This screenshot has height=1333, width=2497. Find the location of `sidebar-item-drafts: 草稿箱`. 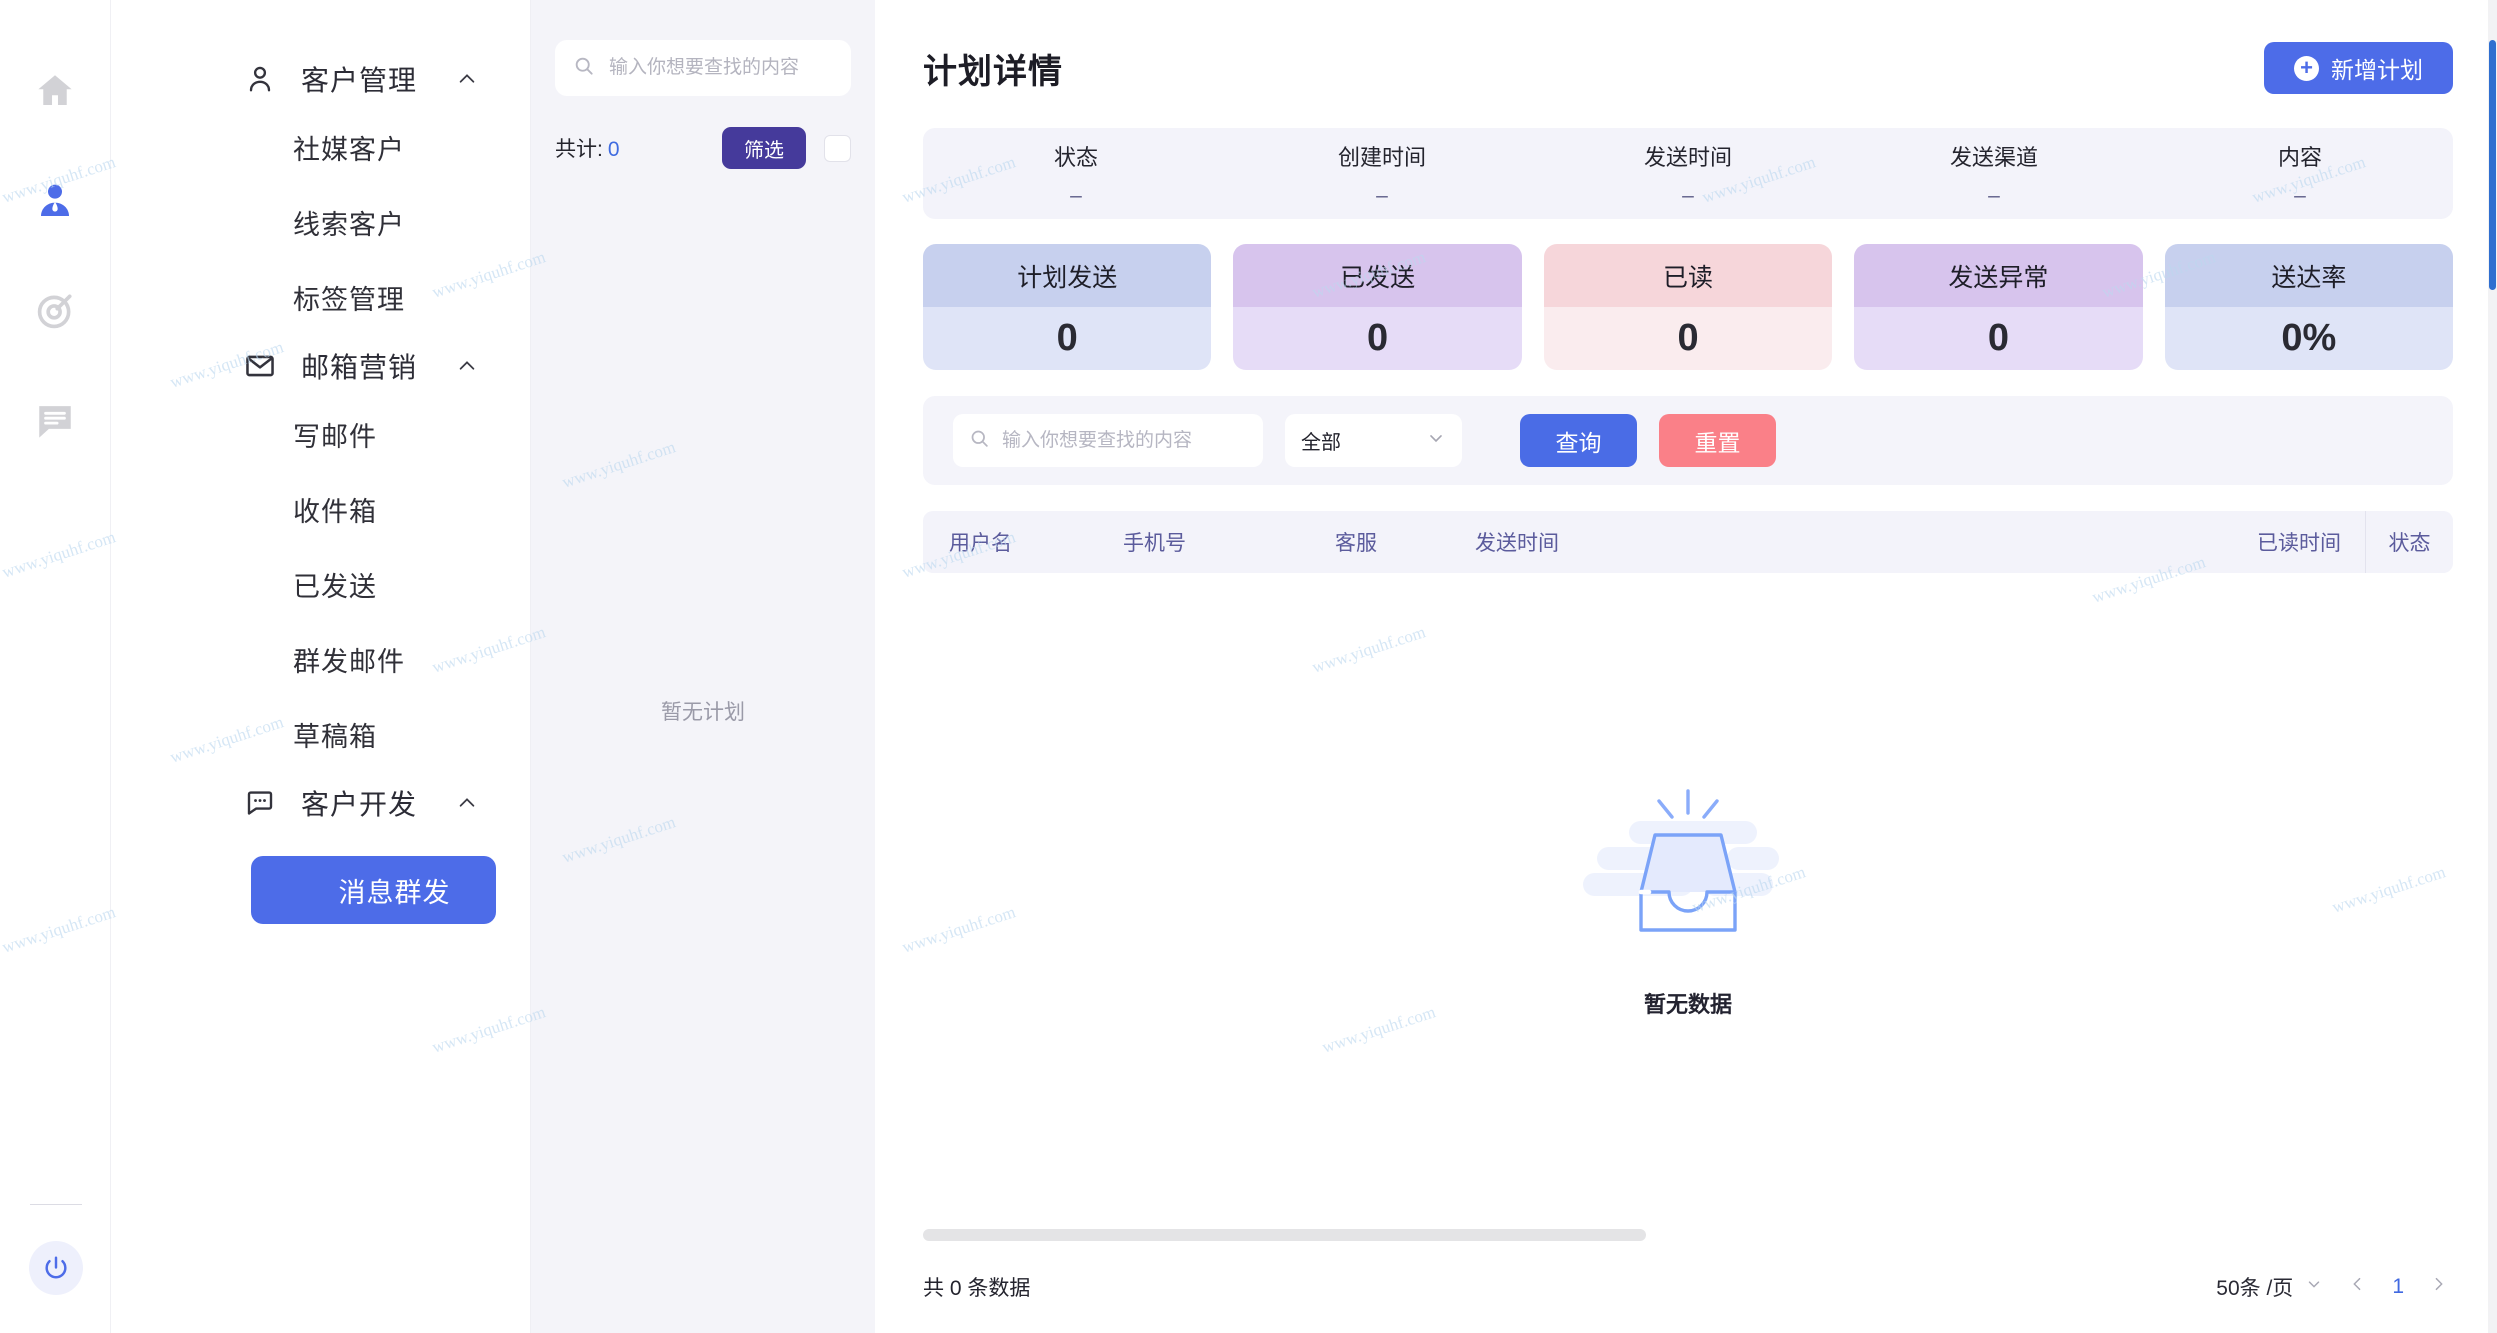

sidebar-item-drafts: 草稿箱 is located at coordinates (320, 734).